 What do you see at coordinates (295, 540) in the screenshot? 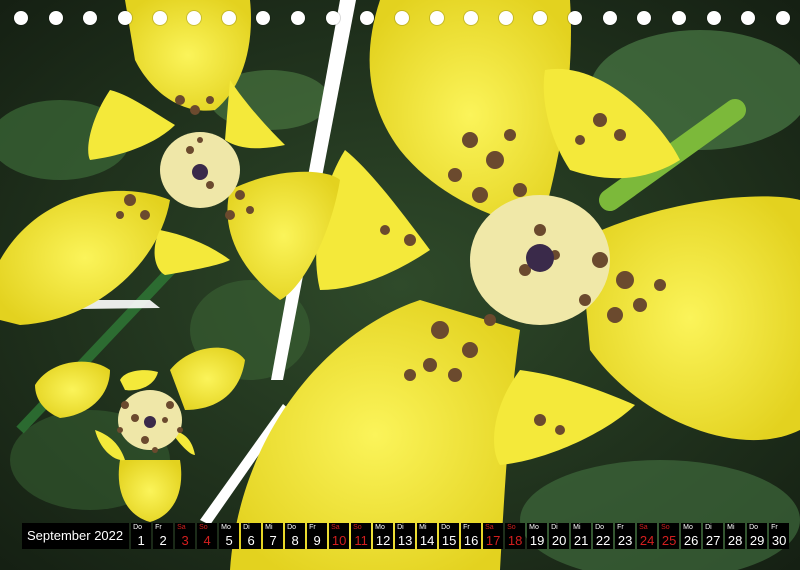
I see `day-number: 8` at bounding box center [295, 540].